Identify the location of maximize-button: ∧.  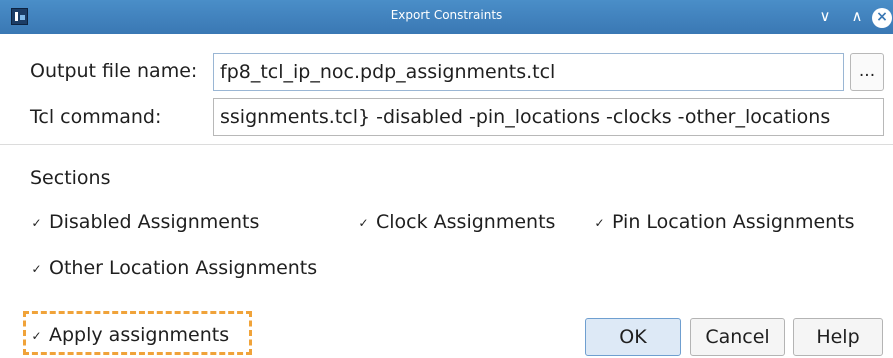
(857, 16).